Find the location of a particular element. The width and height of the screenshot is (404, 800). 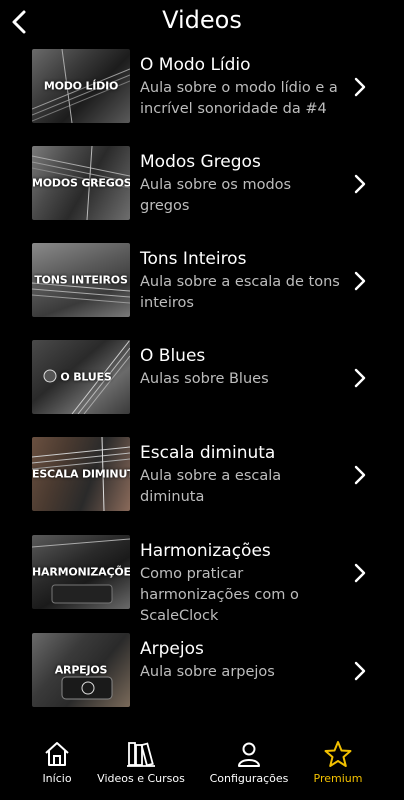

tab-premium: Premium is located at coordinates (338, 763).